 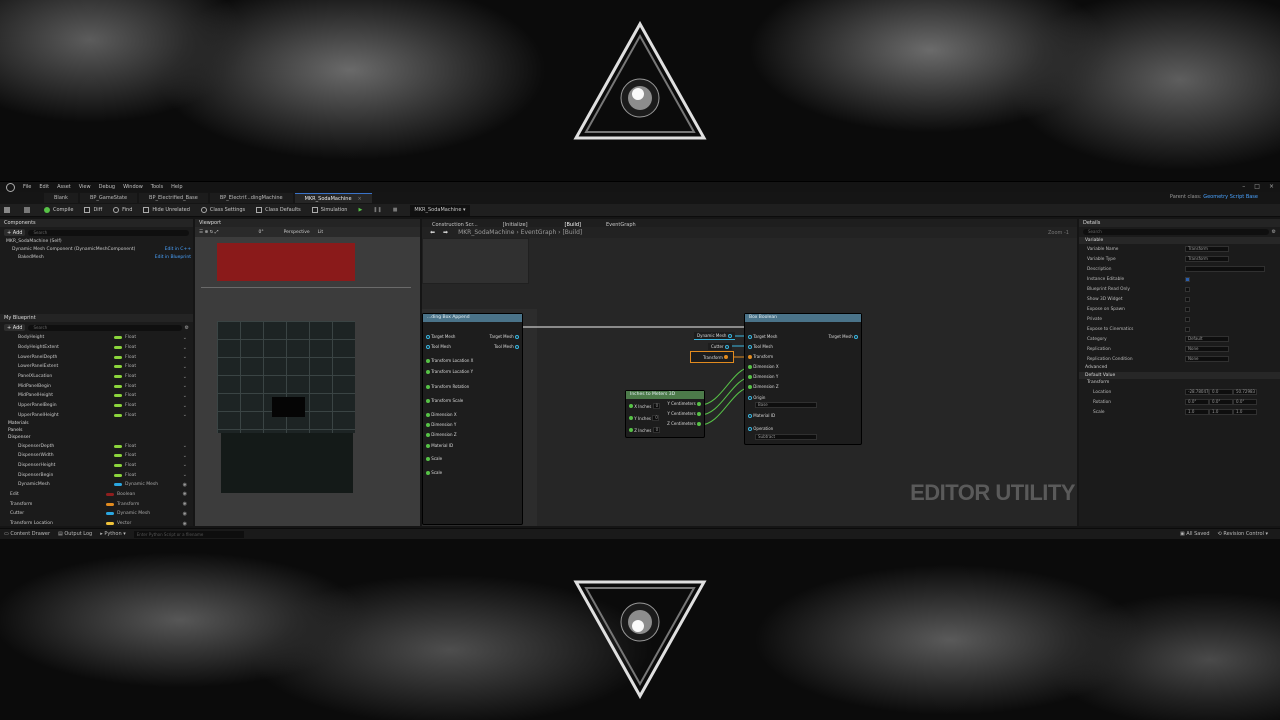 What do you see at coordinates (187, 328) in the screenshot?
I see `gear-icon: ⚙` at bounding box center [187, 328].